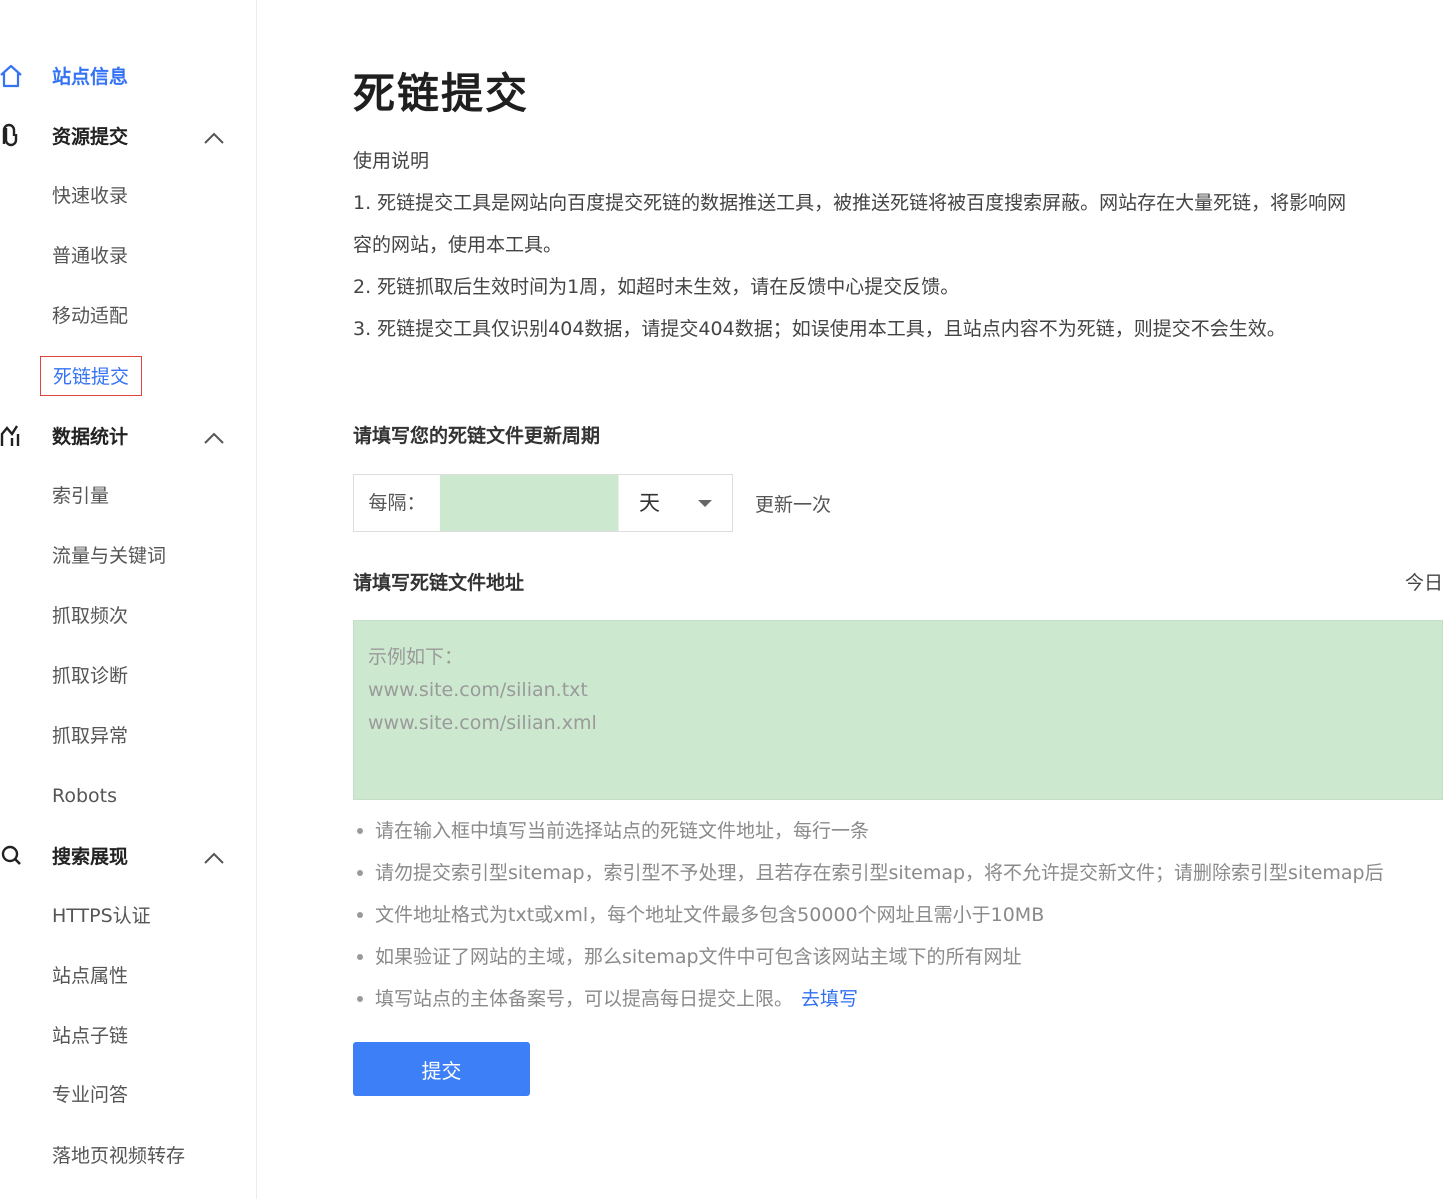 This screenshot has height=1199, width=1443. Describe the element at coordinates (90, 77) in the screenshot. I see `sidebar-item-site-info: 站点信息` at that location.